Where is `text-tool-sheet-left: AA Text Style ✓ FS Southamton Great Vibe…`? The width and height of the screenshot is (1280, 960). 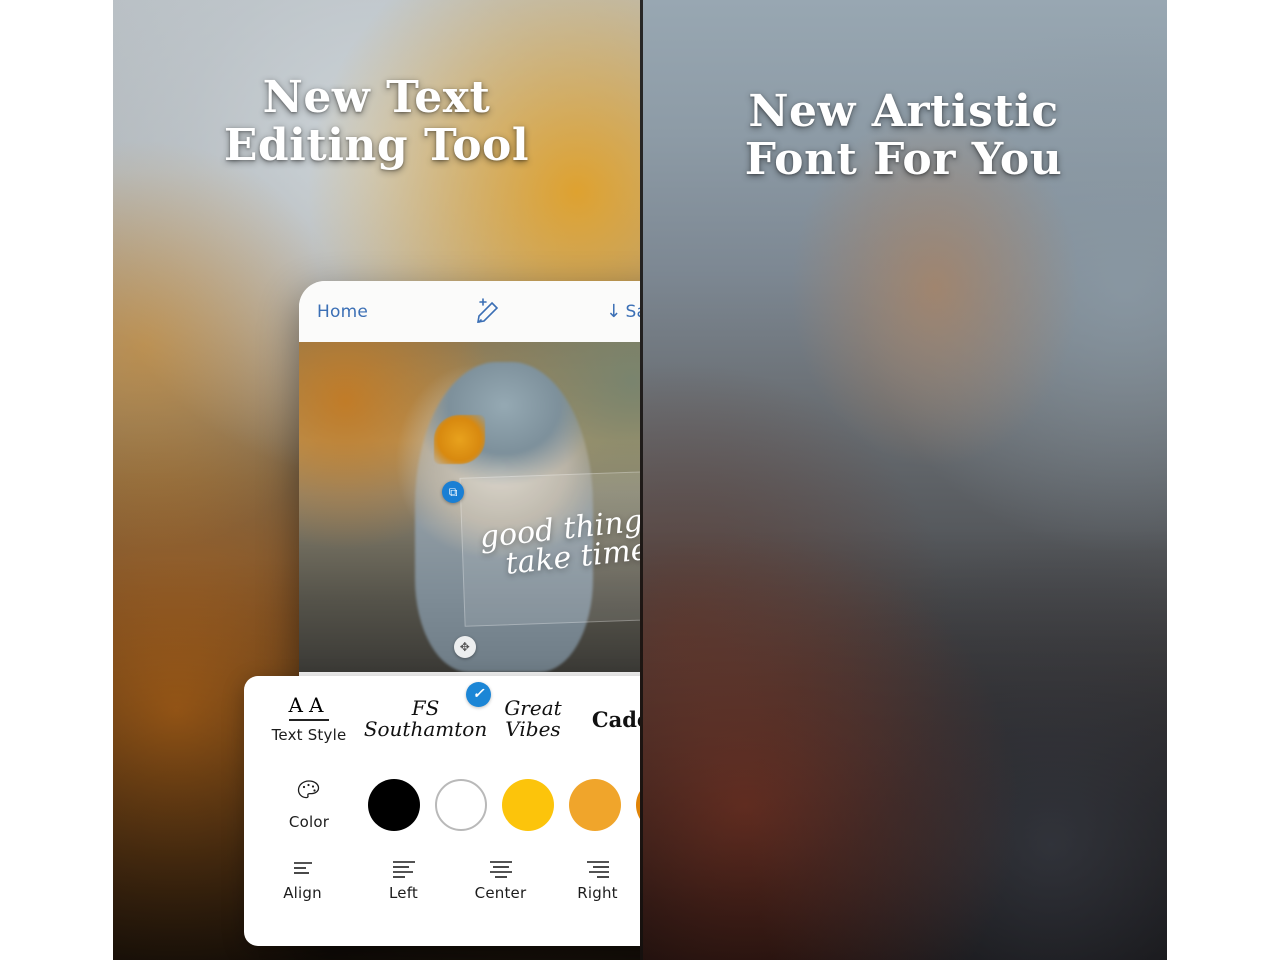 text-tool-sheet-left: AA Text Style ✓ FS Southamton Great Vibe… is located at coordinates (442, 811).